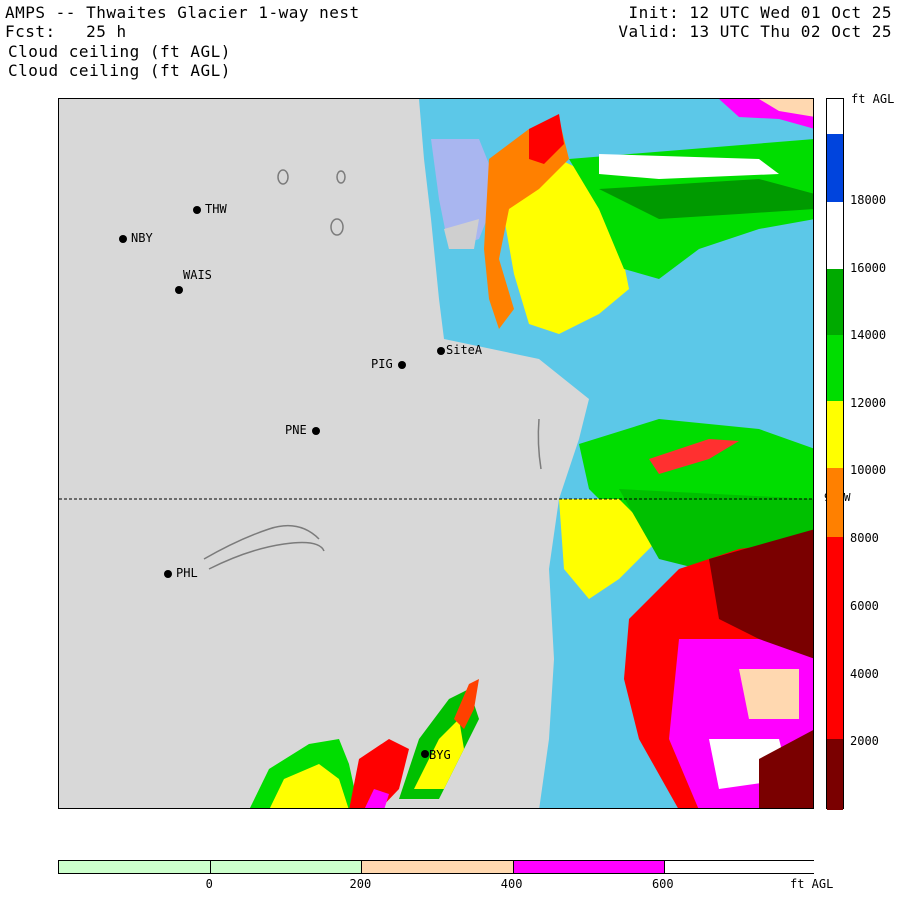 Image resolution: width=900 pixels, height=900 pixels. What do you see at coordinates (662, 884) in the screenshot?
I see `bottom-colorbar-tick: 600` at bounding box center [662, 884].